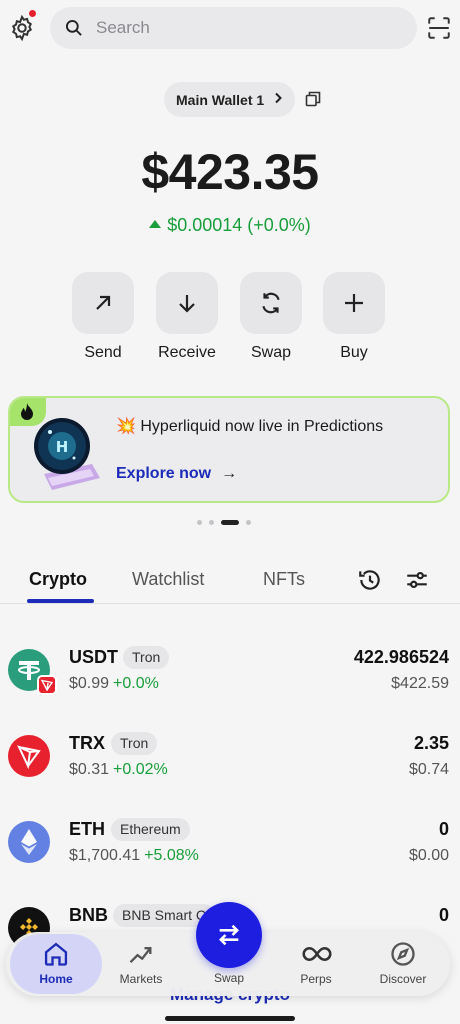 Image resolution: width=460 pixels, height=1024 pixels. I want to click on chevron-right-icon, so click(278, 100).